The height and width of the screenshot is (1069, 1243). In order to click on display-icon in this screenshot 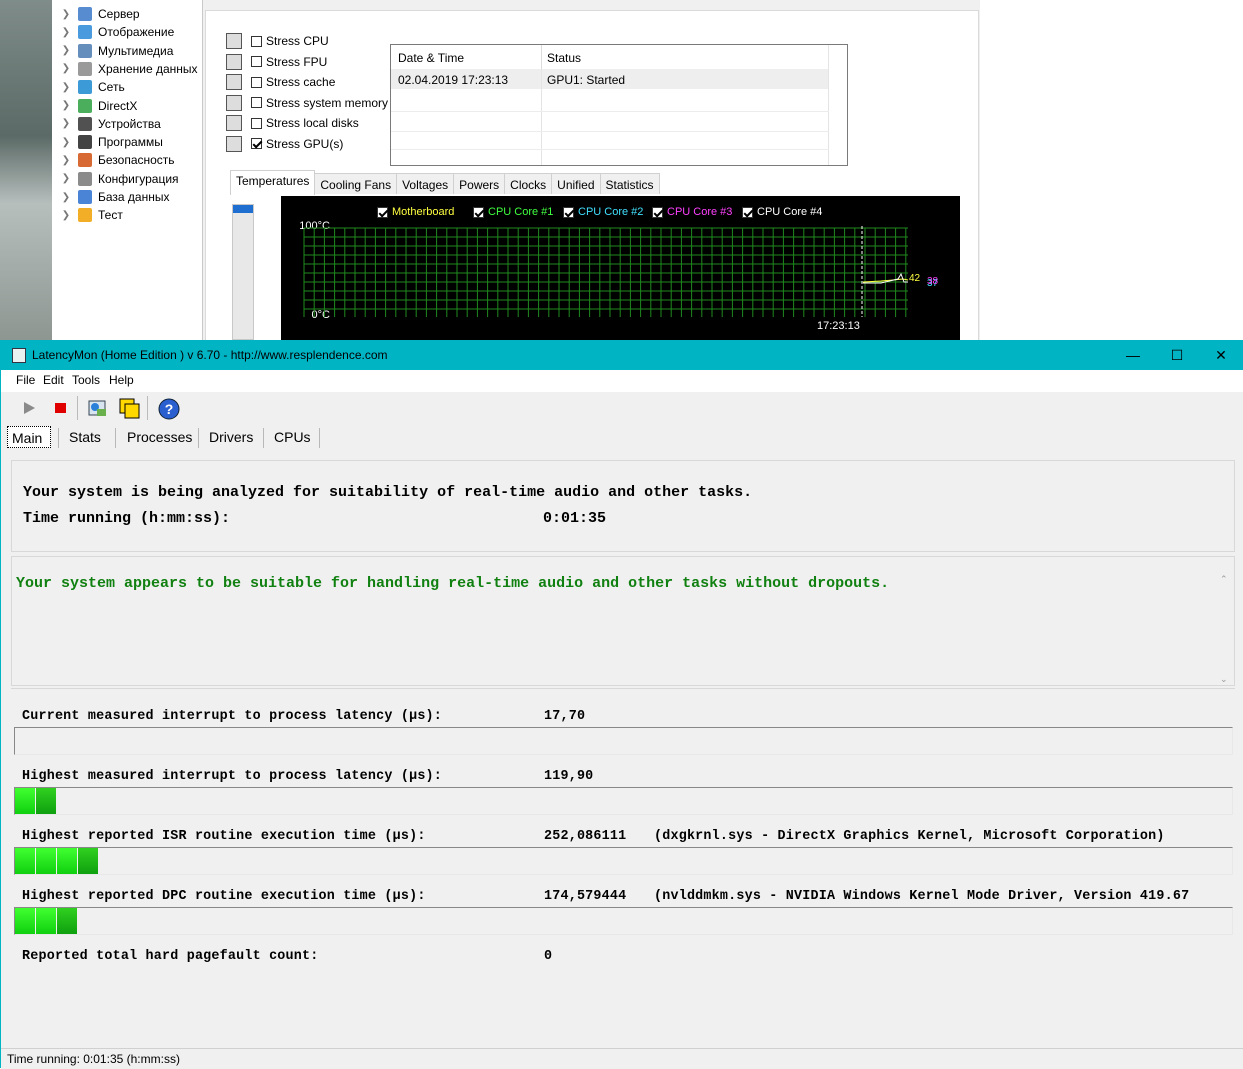, I will do `click(85, 32)`.